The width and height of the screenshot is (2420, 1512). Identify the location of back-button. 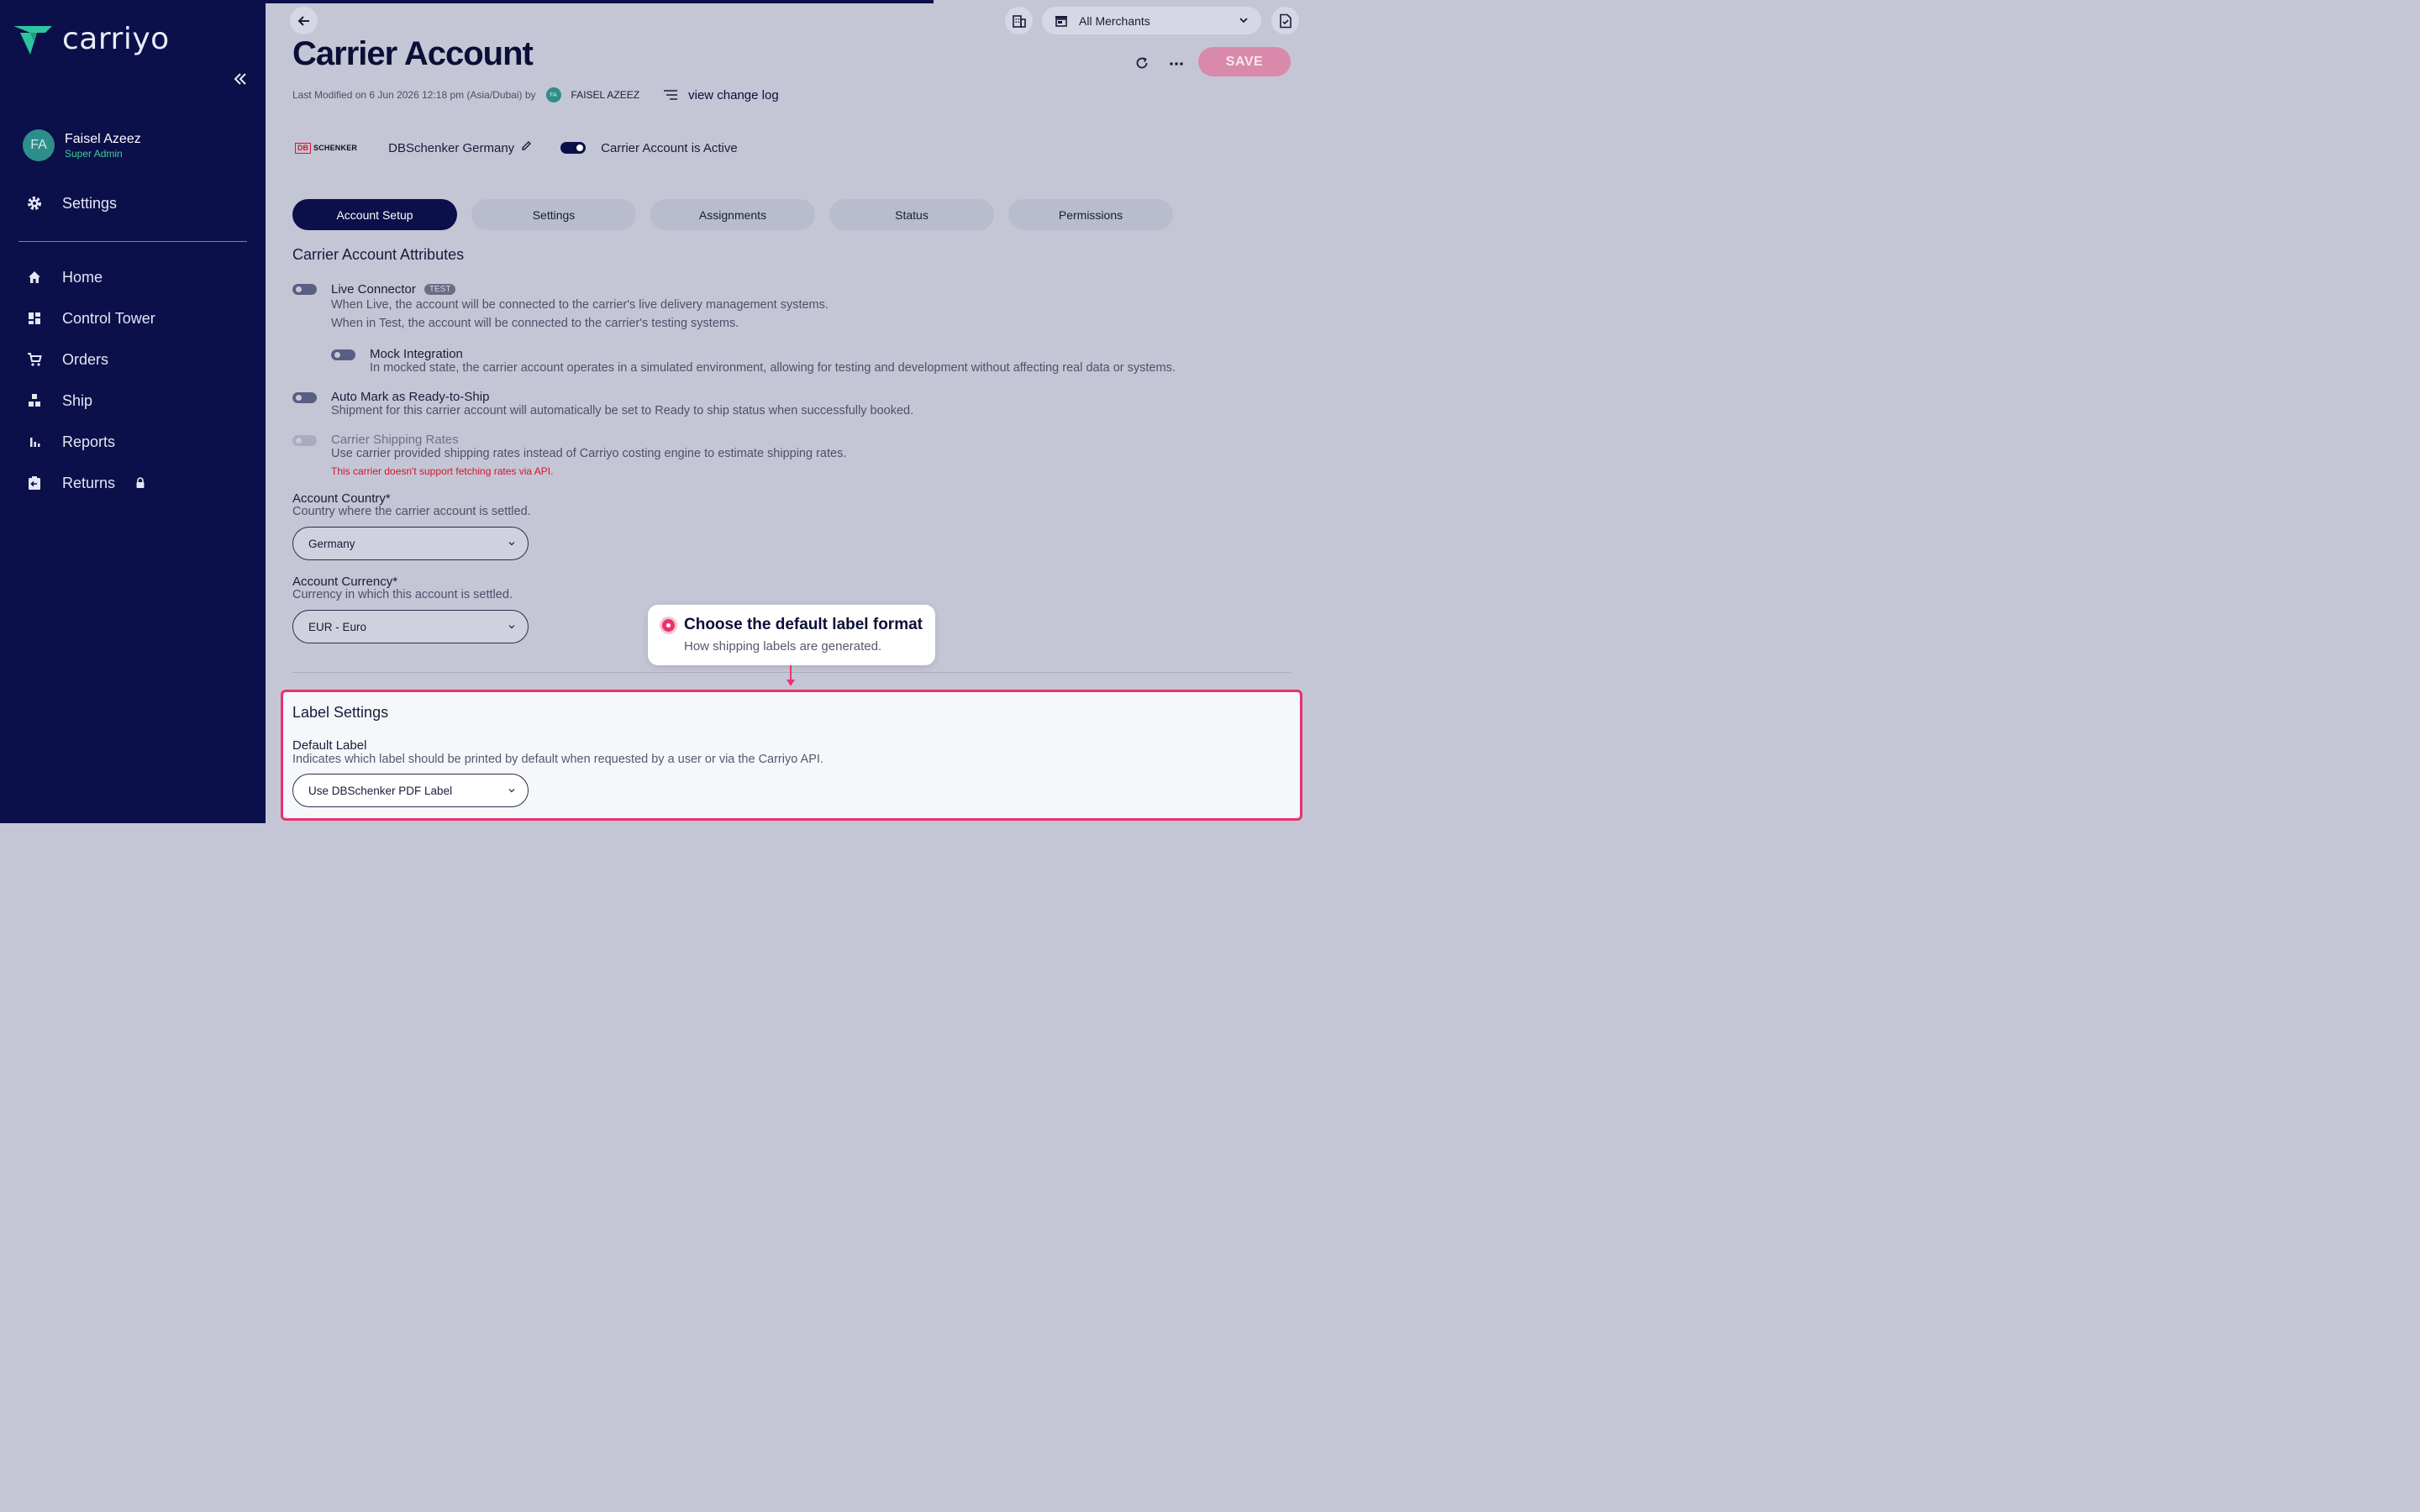
(304, 20).